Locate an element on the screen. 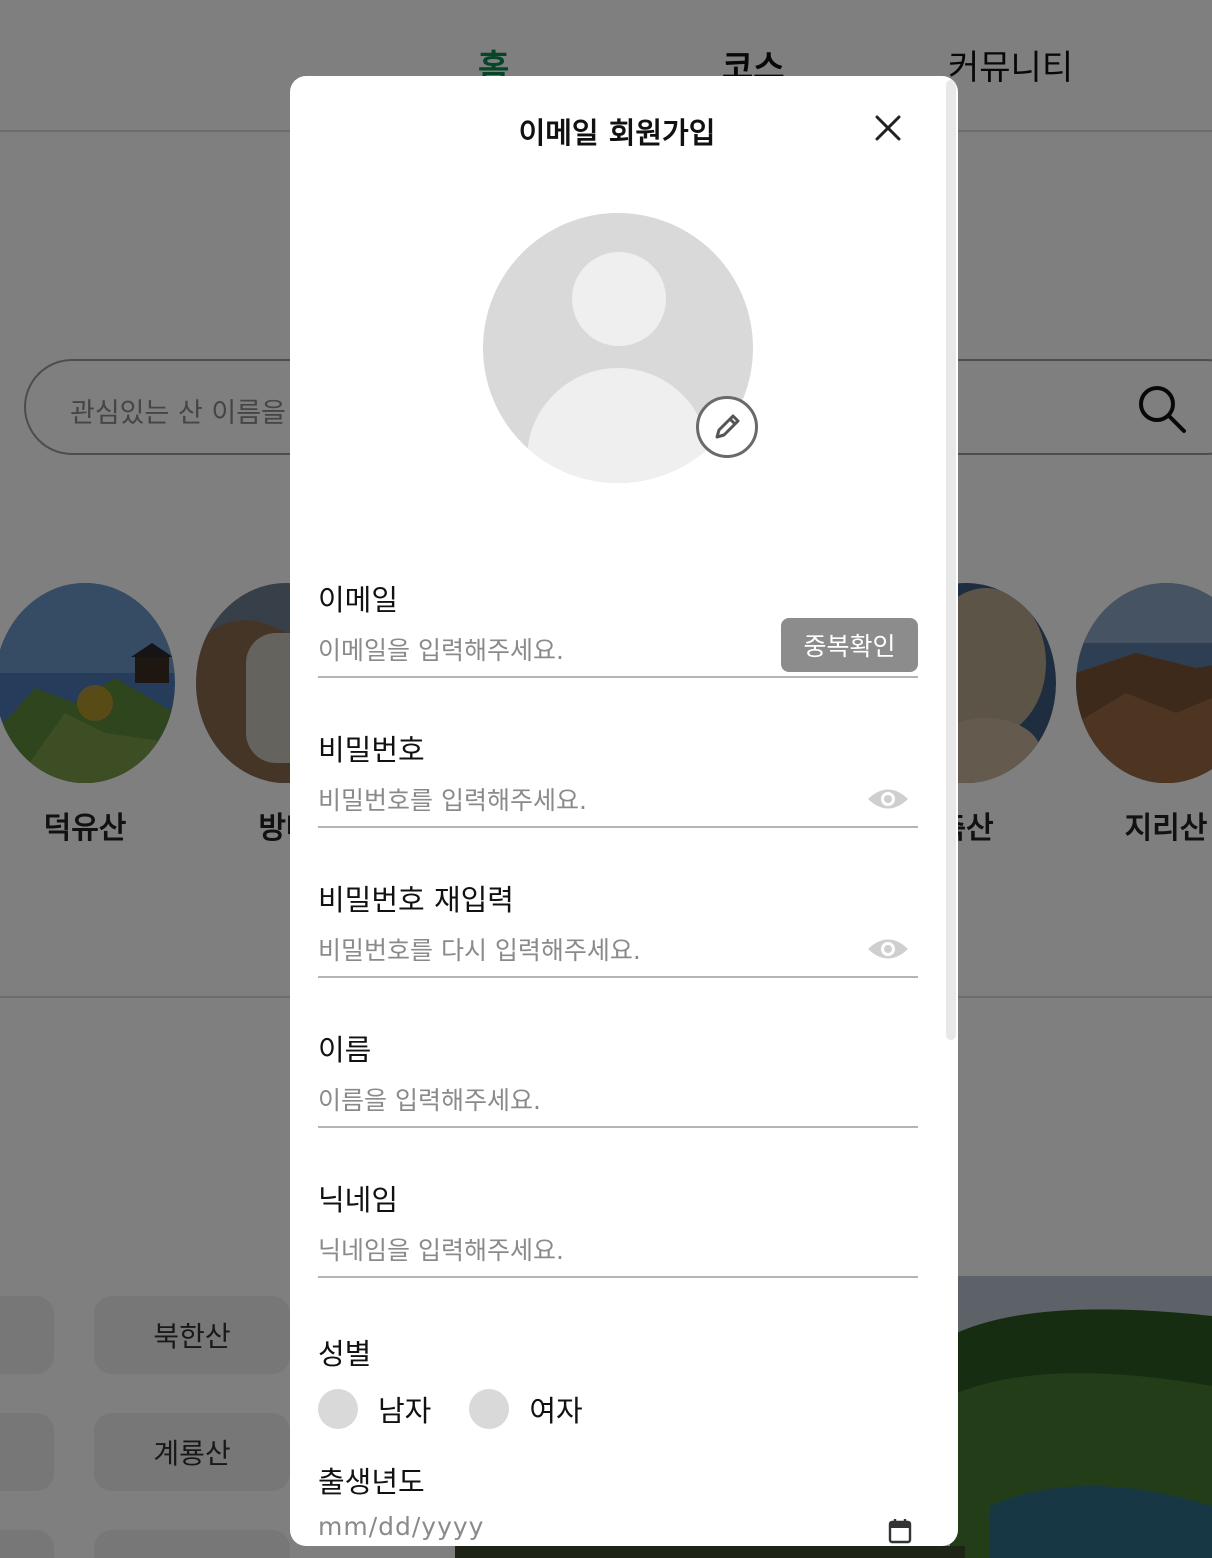 This screenshot has width=1212, height=1558. email-label: 이메일 is located at coordinates (358, 600).